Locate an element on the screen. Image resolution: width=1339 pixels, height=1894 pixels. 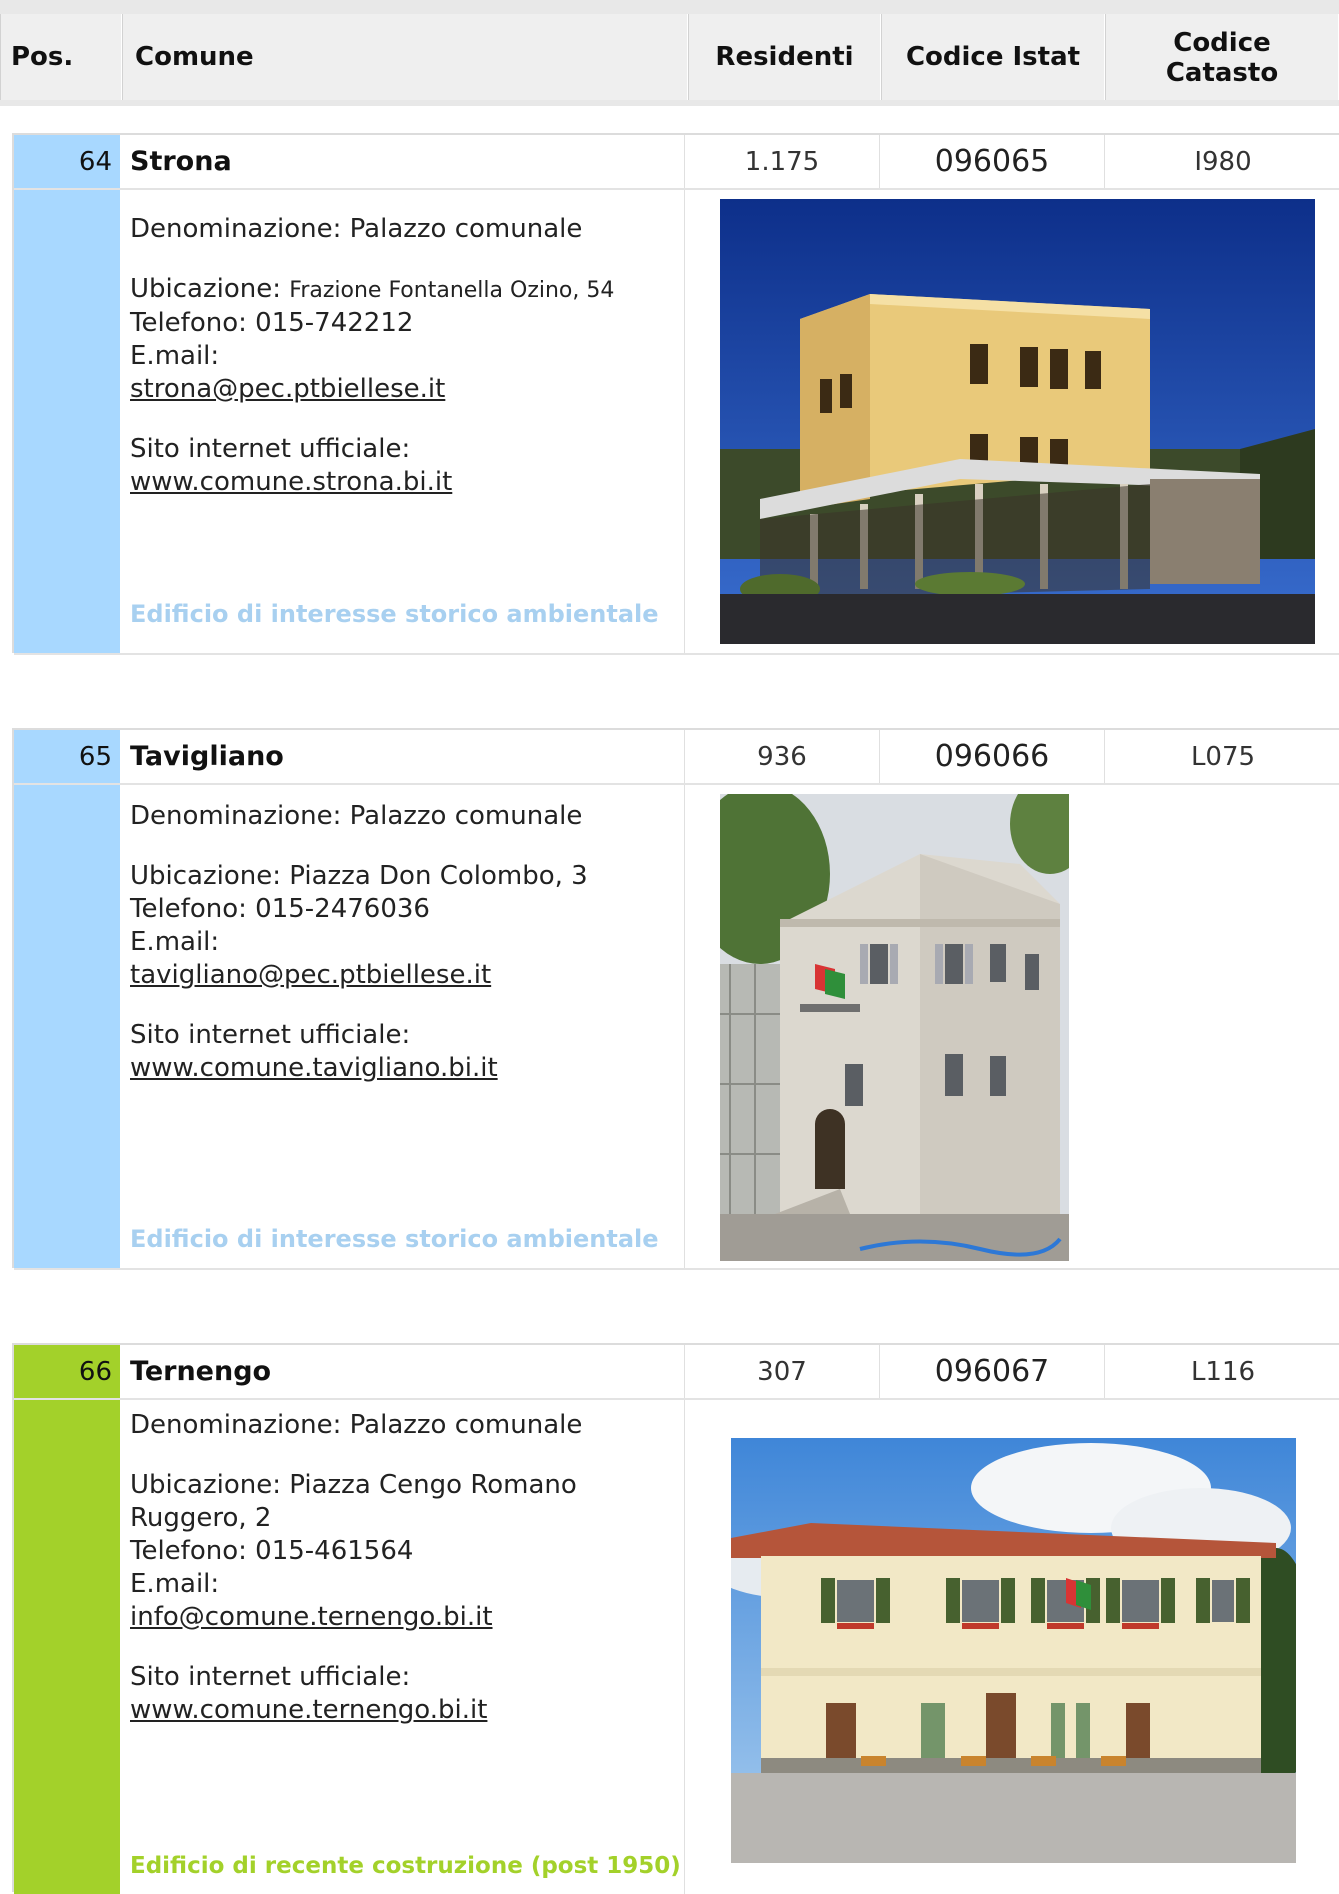
telefono-line: Telefono: 015-742212 is located at coordinates (410, 323).